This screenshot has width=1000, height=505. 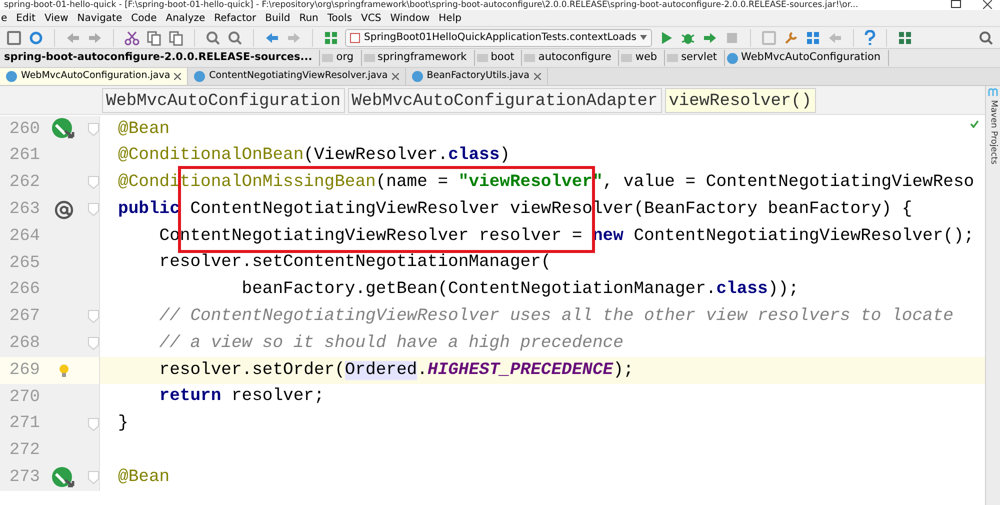 What do you see at coordinates (26, 18) in the screenshot?
I see `menu-item: Edit` at bounding box center [26, 18].